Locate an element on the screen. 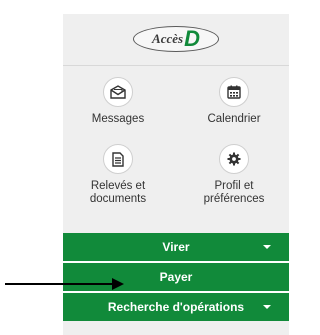 The image size is (320, 335). acces-d-logo: Accès D is located at coordinates (176, 39).